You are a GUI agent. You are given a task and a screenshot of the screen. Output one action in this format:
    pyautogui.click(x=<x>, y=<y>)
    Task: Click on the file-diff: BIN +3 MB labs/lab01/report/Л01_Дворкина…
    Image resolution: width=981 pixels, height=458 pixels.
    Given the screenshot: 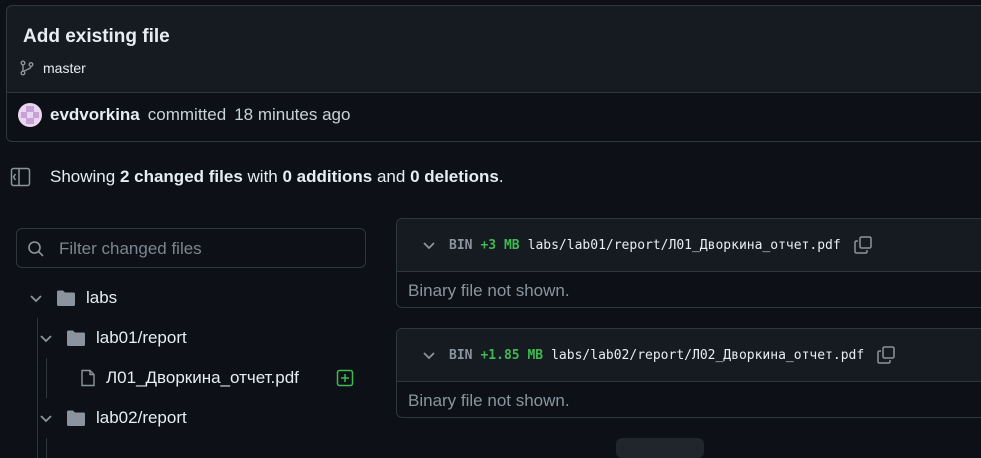 What is the action you would take?
    pyautogui.click(x=688, y=263)
    